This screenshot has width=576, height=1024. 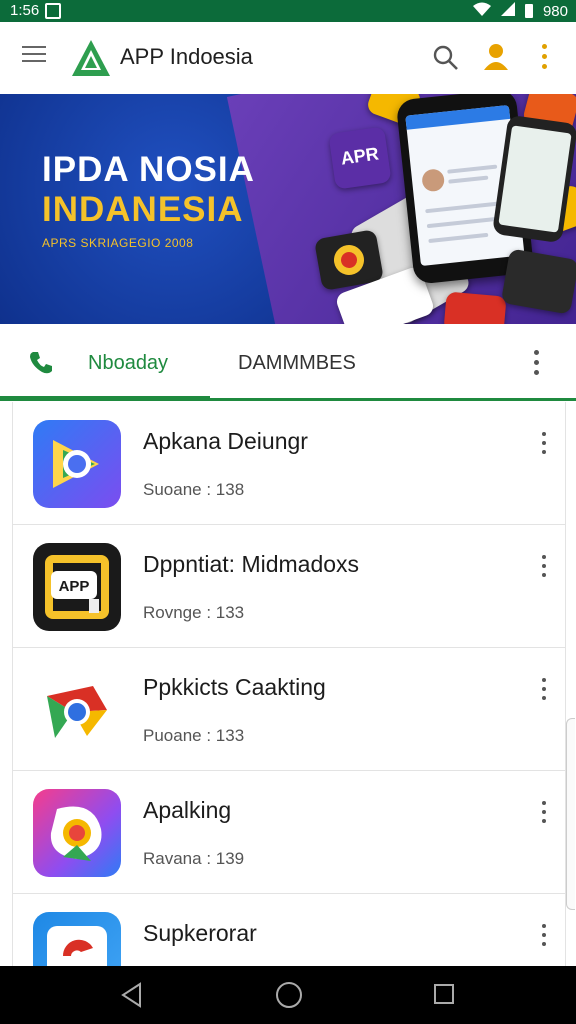 What do you see at coordinates (360, 158) in the screenshot?
I see `banner-badge: APR` at bounding box center [360, 158].